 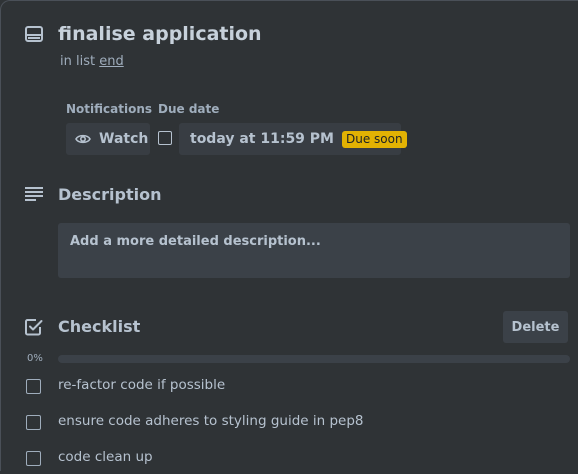 What do you see at coordinates (34, 34) in the screenshot?
I see `card-icon` at bounding box center [34, 34].